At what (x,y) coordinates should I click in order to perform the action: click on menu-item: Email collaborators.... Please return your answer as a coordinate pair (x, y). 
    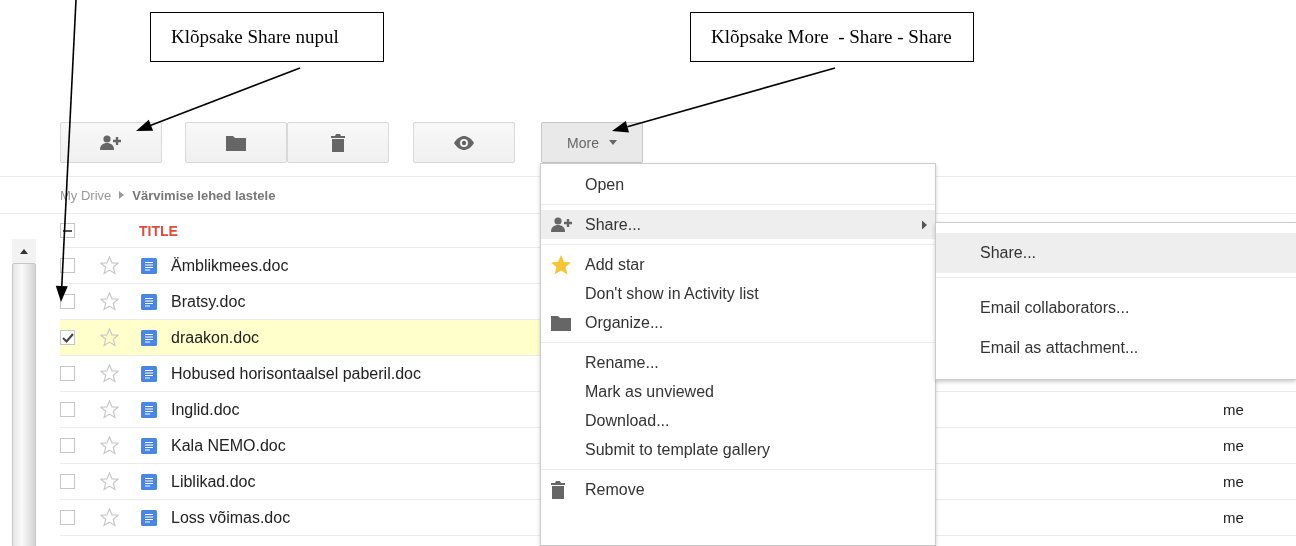
    Looking at the image, I should click on (1116, 308).